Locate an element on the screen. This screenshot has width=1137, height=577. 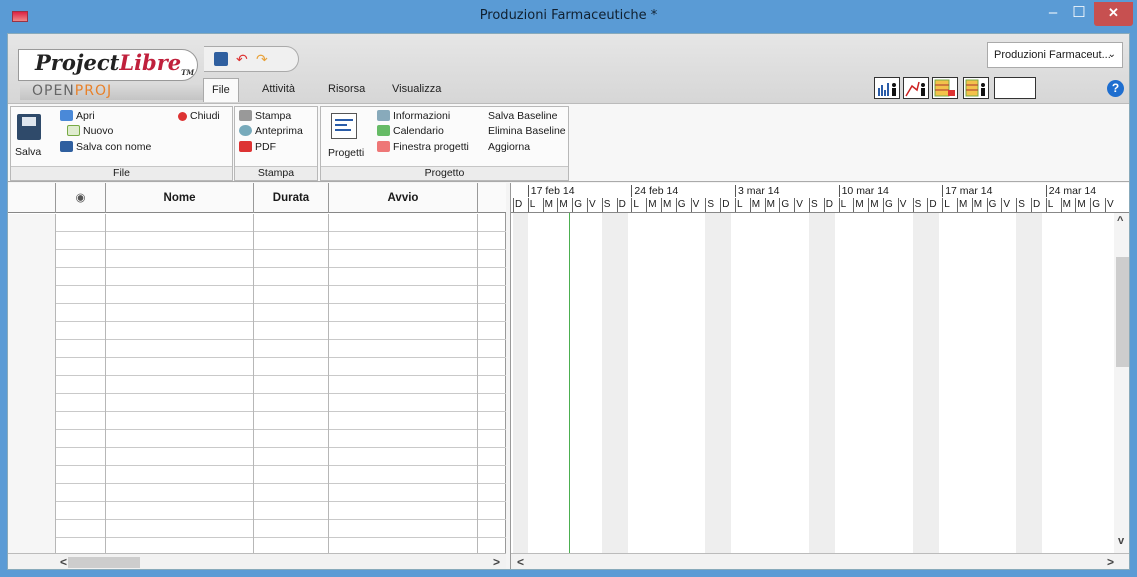
scroll-up-icon: ^ is located at coordinates (1120, 221).